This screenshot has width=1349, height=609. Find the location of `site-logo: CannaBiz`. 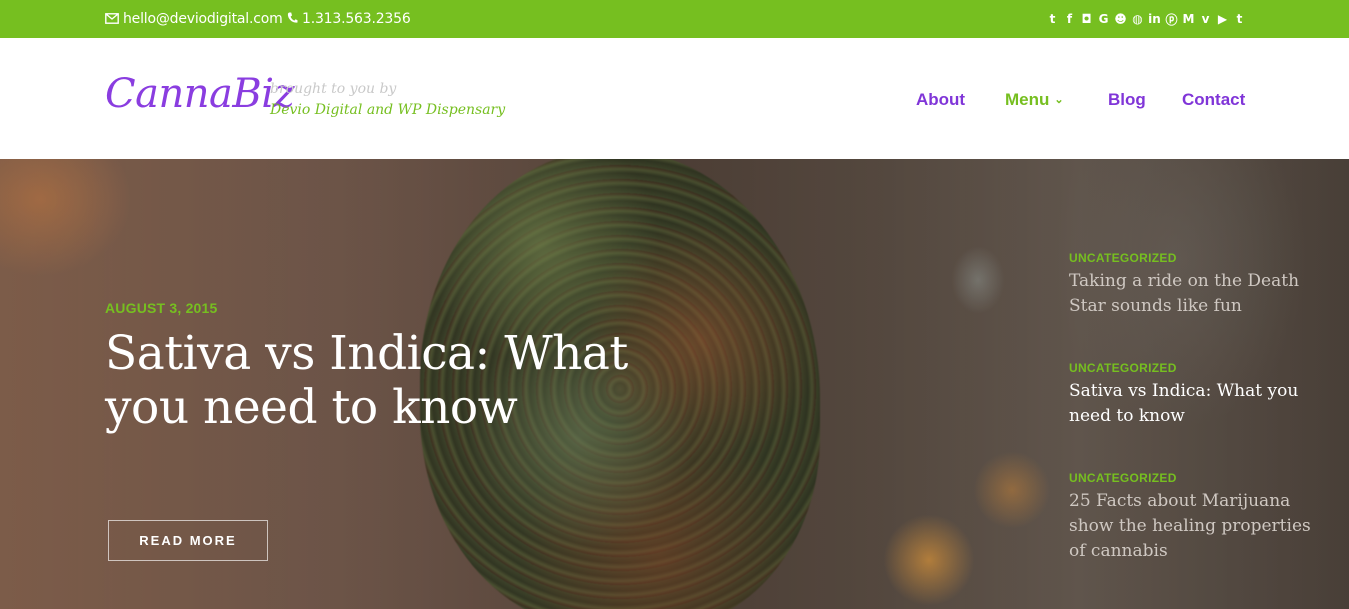

site-logo: CannaBiz is located at coordinates (200, 94).